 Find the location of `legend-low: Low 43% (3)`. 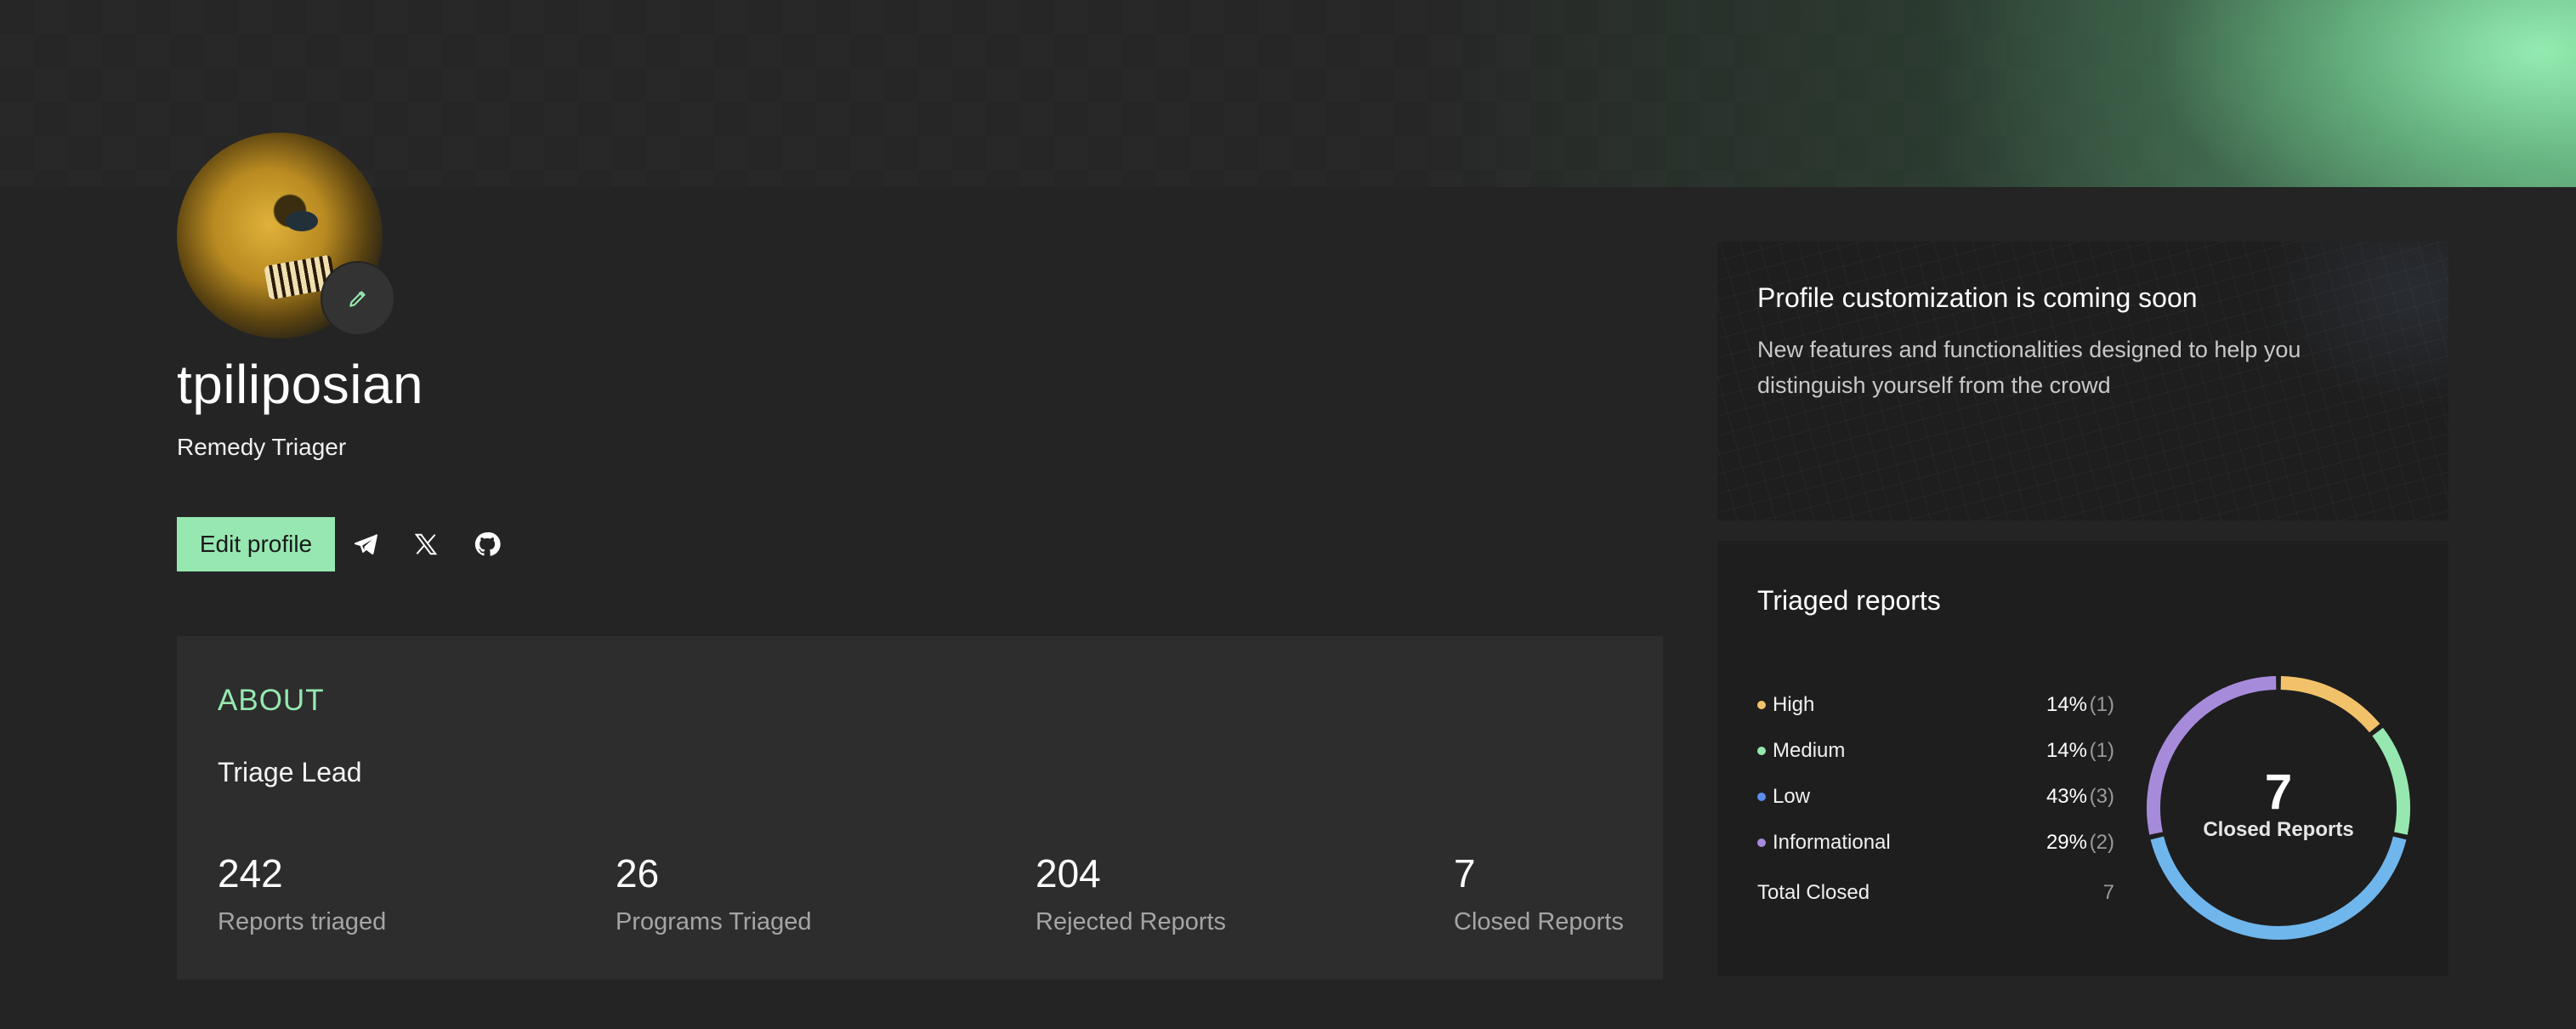

legend-low: Low 43% (3) is located at coordinates (1936, 796).